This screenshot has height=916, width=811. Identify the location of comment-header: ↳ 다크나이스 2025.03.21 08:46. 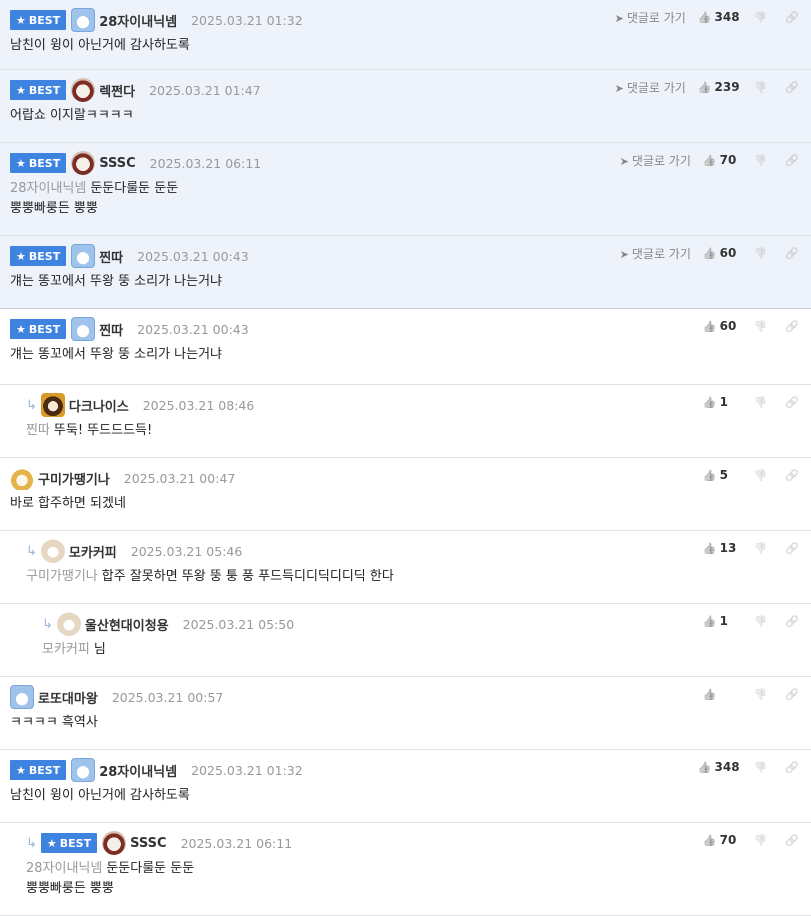
(140, 405).